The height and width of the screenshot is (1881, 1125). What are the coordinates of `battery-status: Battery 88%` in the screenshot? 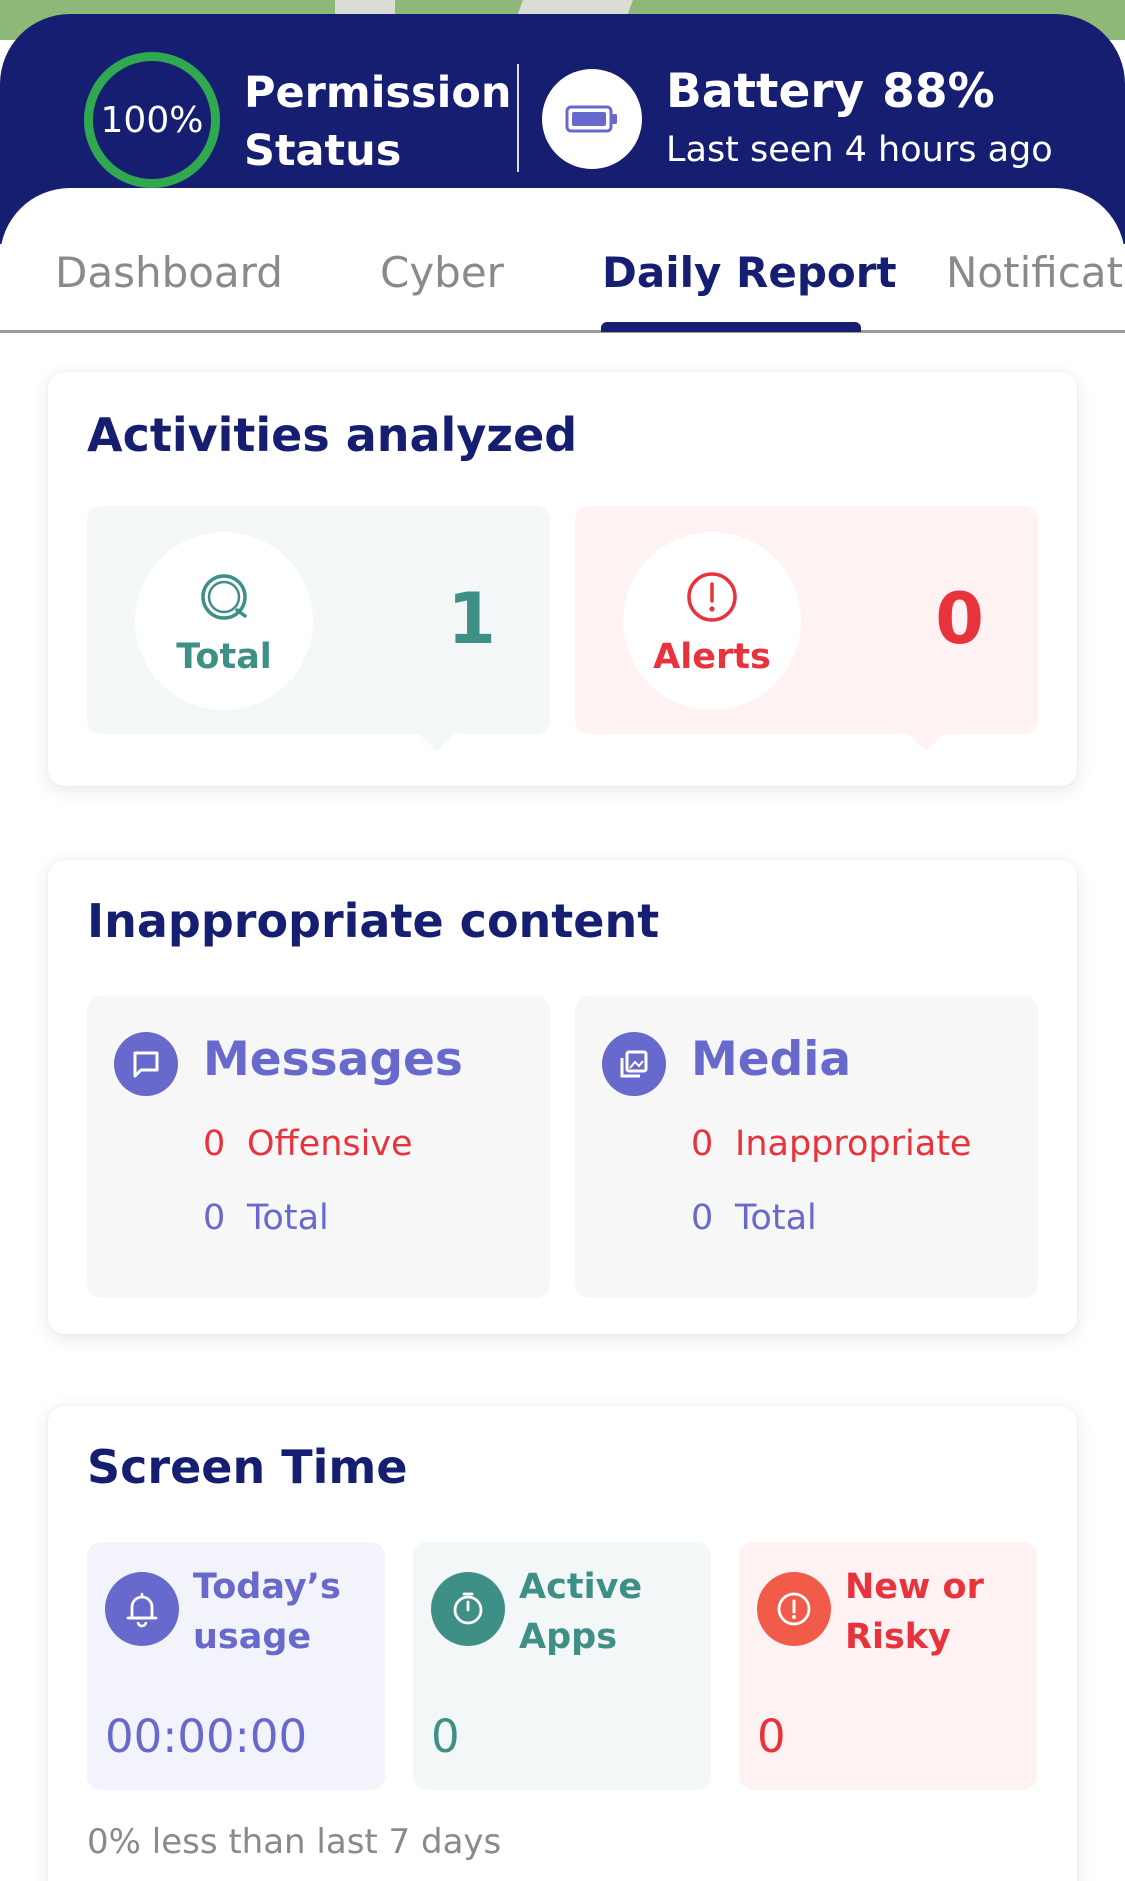 It's located at (830, 91).